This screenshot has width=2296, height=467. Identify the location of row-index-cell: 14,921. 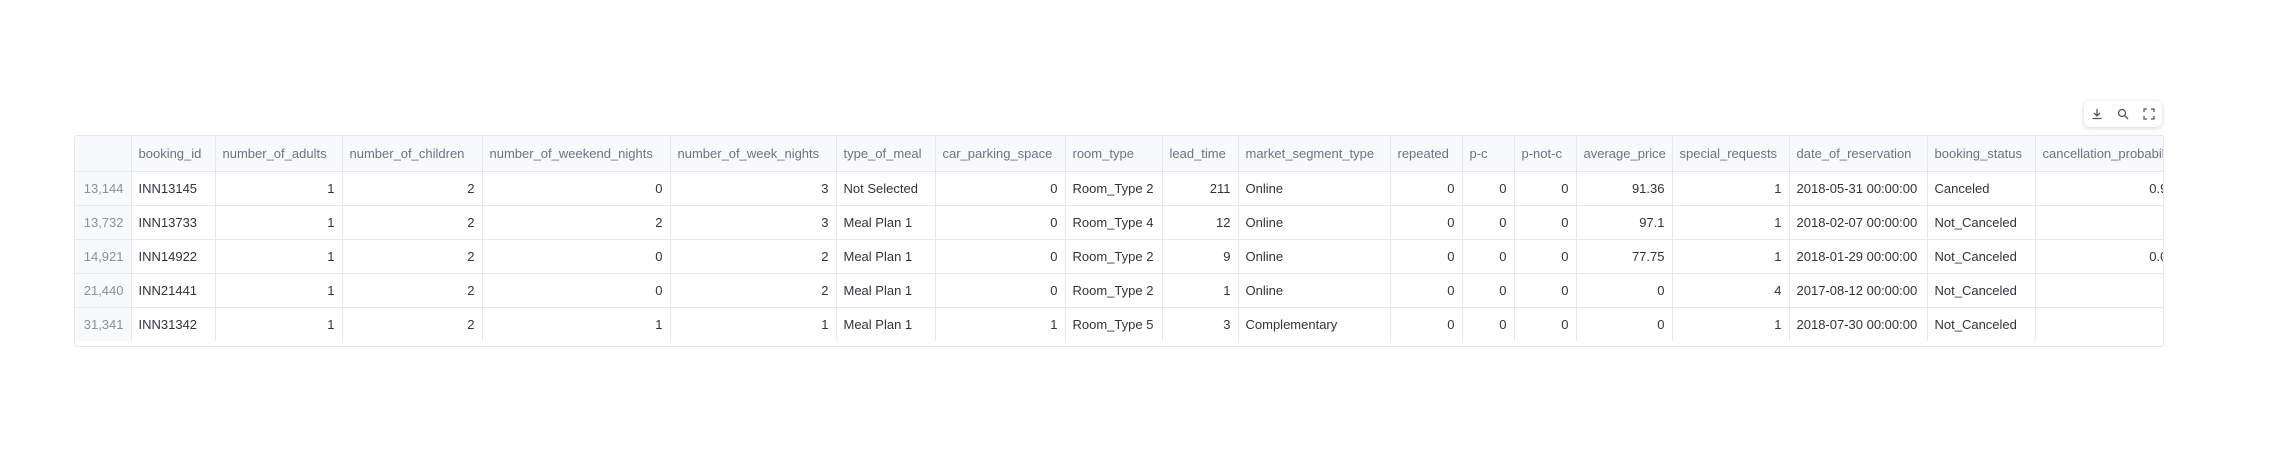
(103, 256).